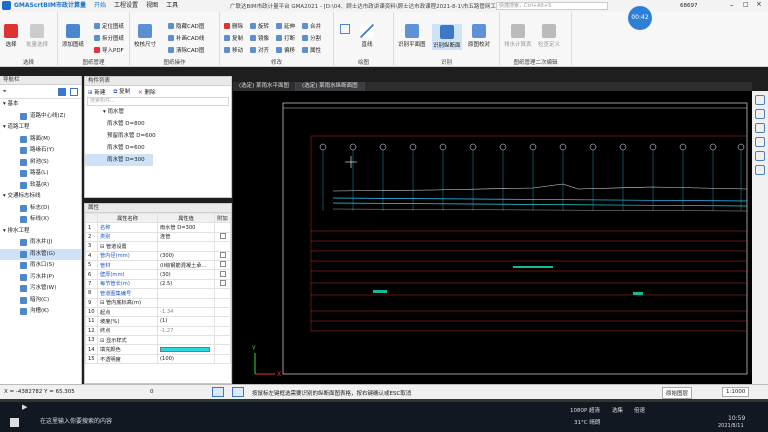 This screenshot has height=432, width=768. Describe the element at coordinates (40, 266) in the screenshot. I see `nav-item: 雨水口(S)` at that location.